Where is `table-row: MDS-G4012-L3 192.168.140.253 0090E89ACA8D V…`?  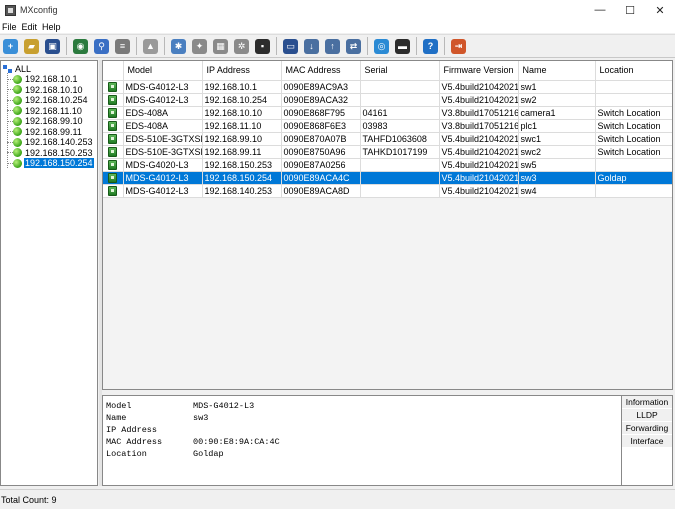
table-row: MDS-G4012-L3 192.168.140.253 0090E89ACA8D V… is located at coordinates (387, 191).